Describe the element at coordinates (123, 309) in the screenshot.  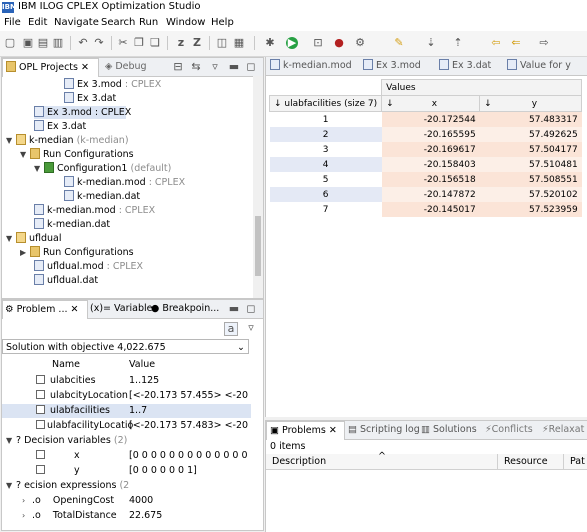
I see `tab-variables: (x)= Variables` at that location.